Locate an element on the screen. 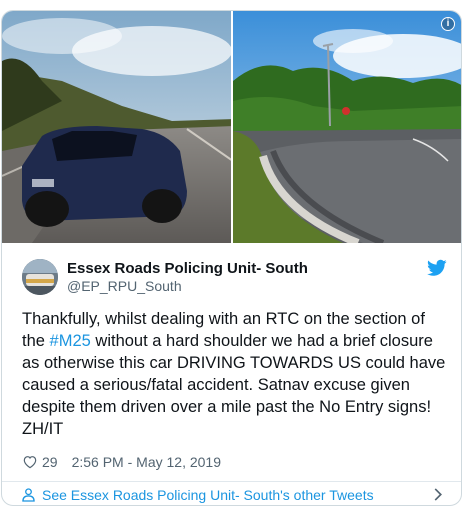  info-icon: i is located at coordinates (448, 24).